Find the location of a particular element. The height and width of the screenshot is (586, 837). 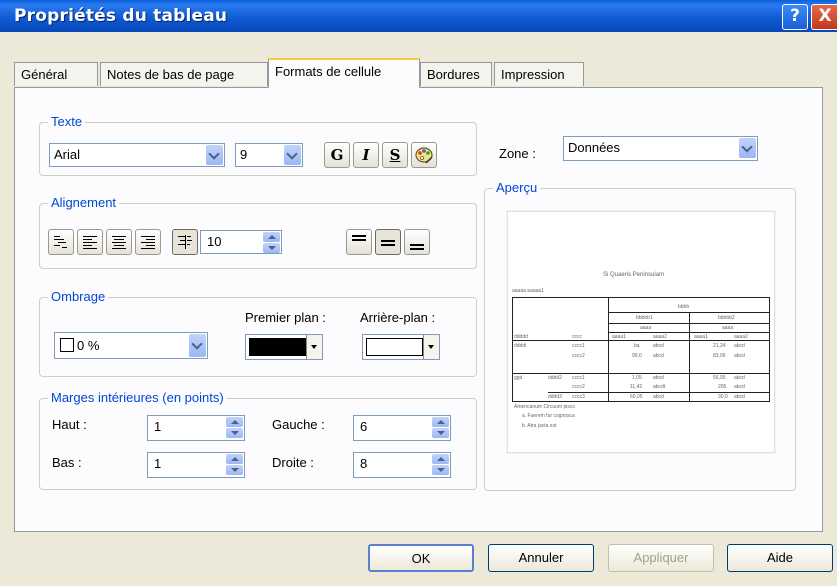

preview-cell: 1,05 is located at coordinates (637, 378).